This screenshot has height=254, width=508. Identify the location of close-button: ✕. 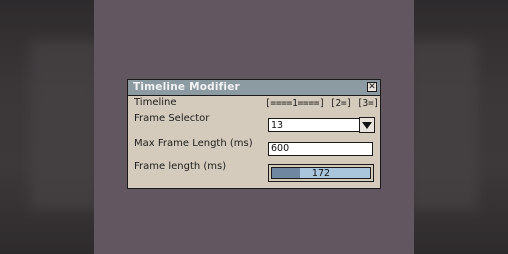
(372, 87).